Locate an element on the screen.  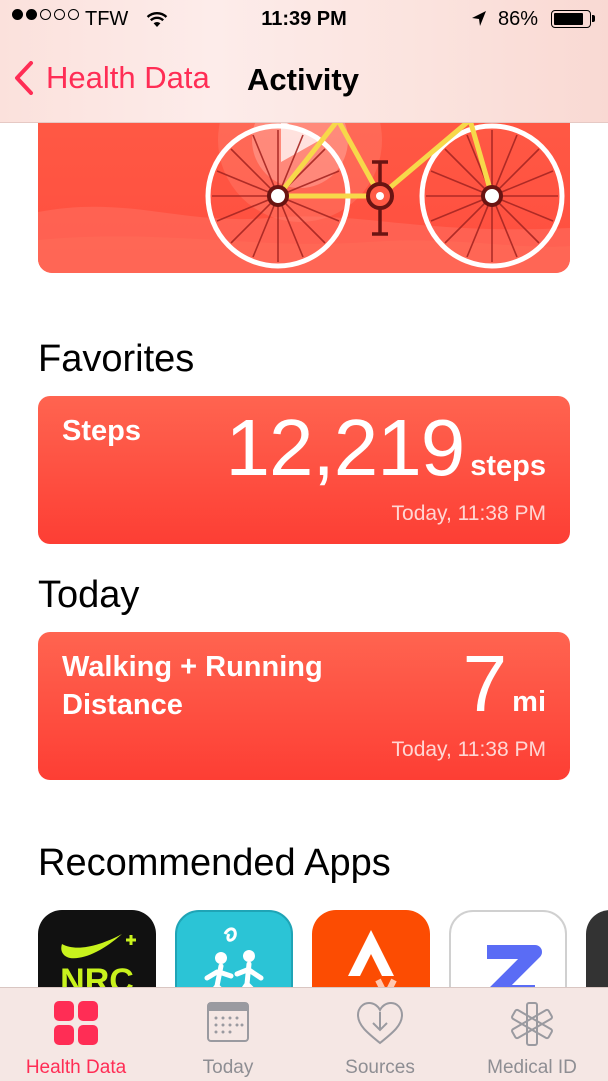
sources-icon is located at coordinates (380, 1023).